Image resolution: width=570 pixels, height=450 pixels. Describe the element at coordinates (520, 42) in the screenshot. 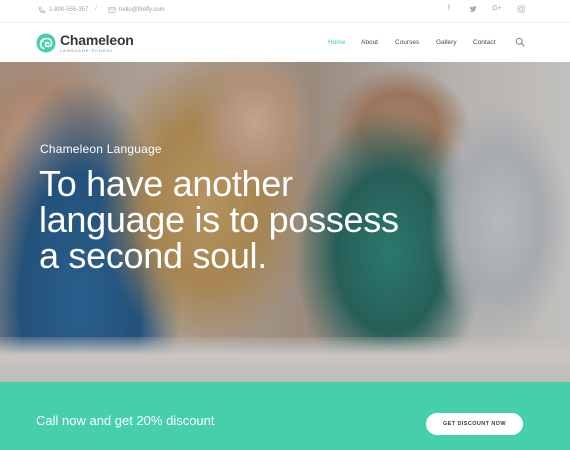

I see `search-icon` at that location.